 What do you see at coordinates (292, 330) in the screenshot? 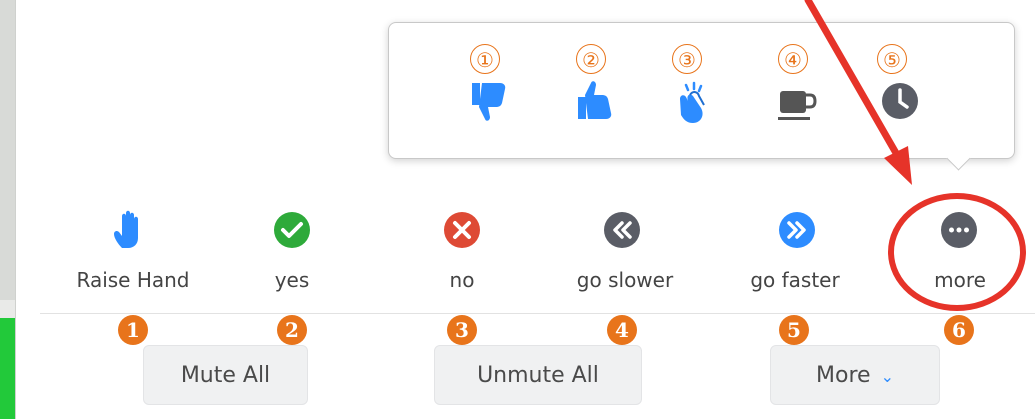
I see `annotation-number-2: 2` at bounding box center [292, 330].